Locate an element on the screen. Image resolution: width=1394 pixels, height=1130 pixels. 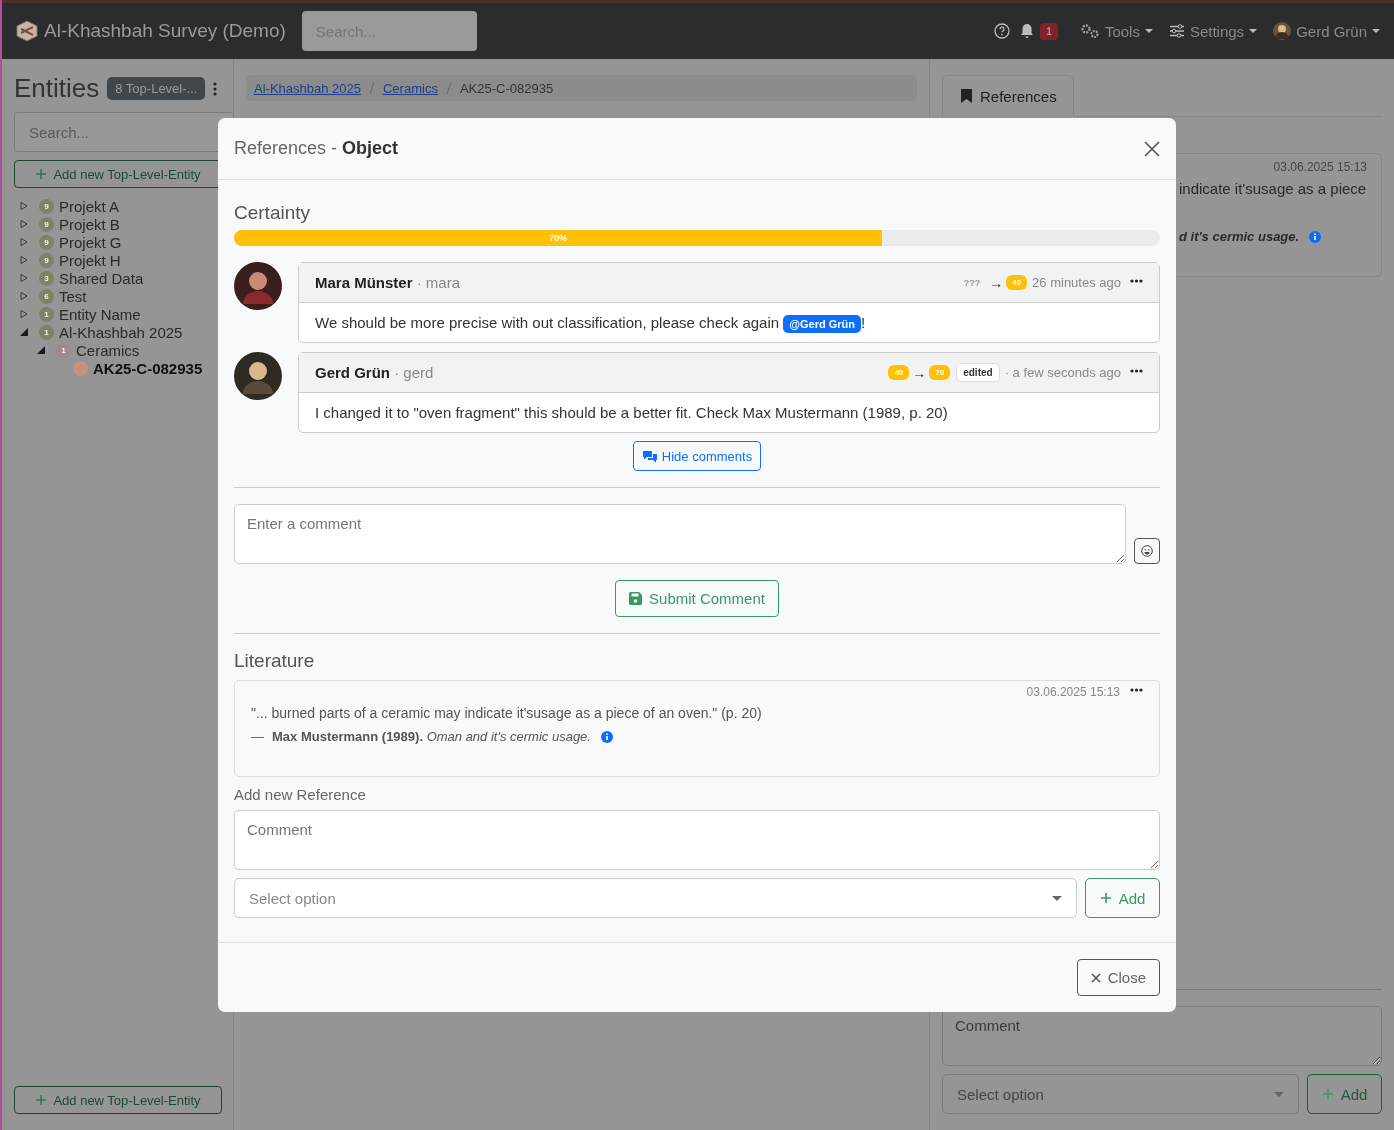
cube-logo-icon is located at coordinates (27, 31).